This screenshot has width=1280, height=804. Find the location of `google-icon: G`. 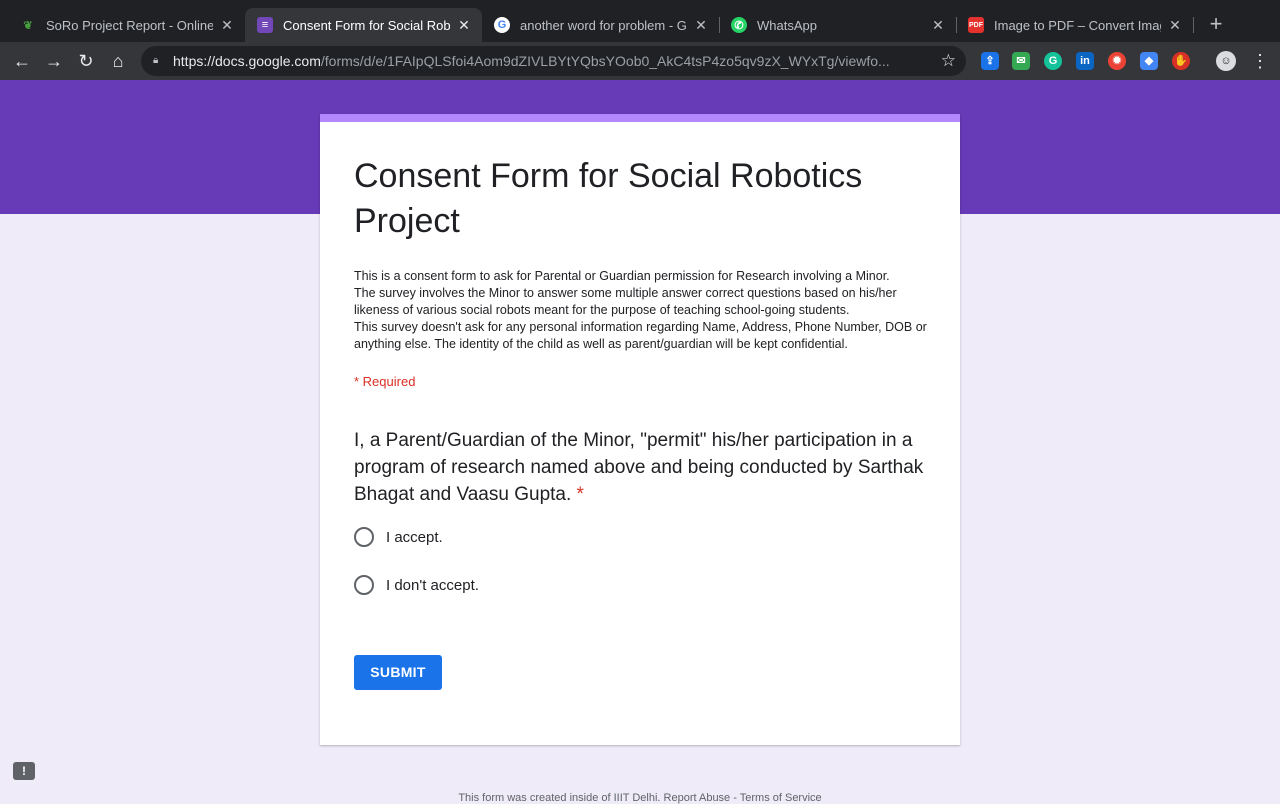

google-icon: G is located at coordinates (502, 25).